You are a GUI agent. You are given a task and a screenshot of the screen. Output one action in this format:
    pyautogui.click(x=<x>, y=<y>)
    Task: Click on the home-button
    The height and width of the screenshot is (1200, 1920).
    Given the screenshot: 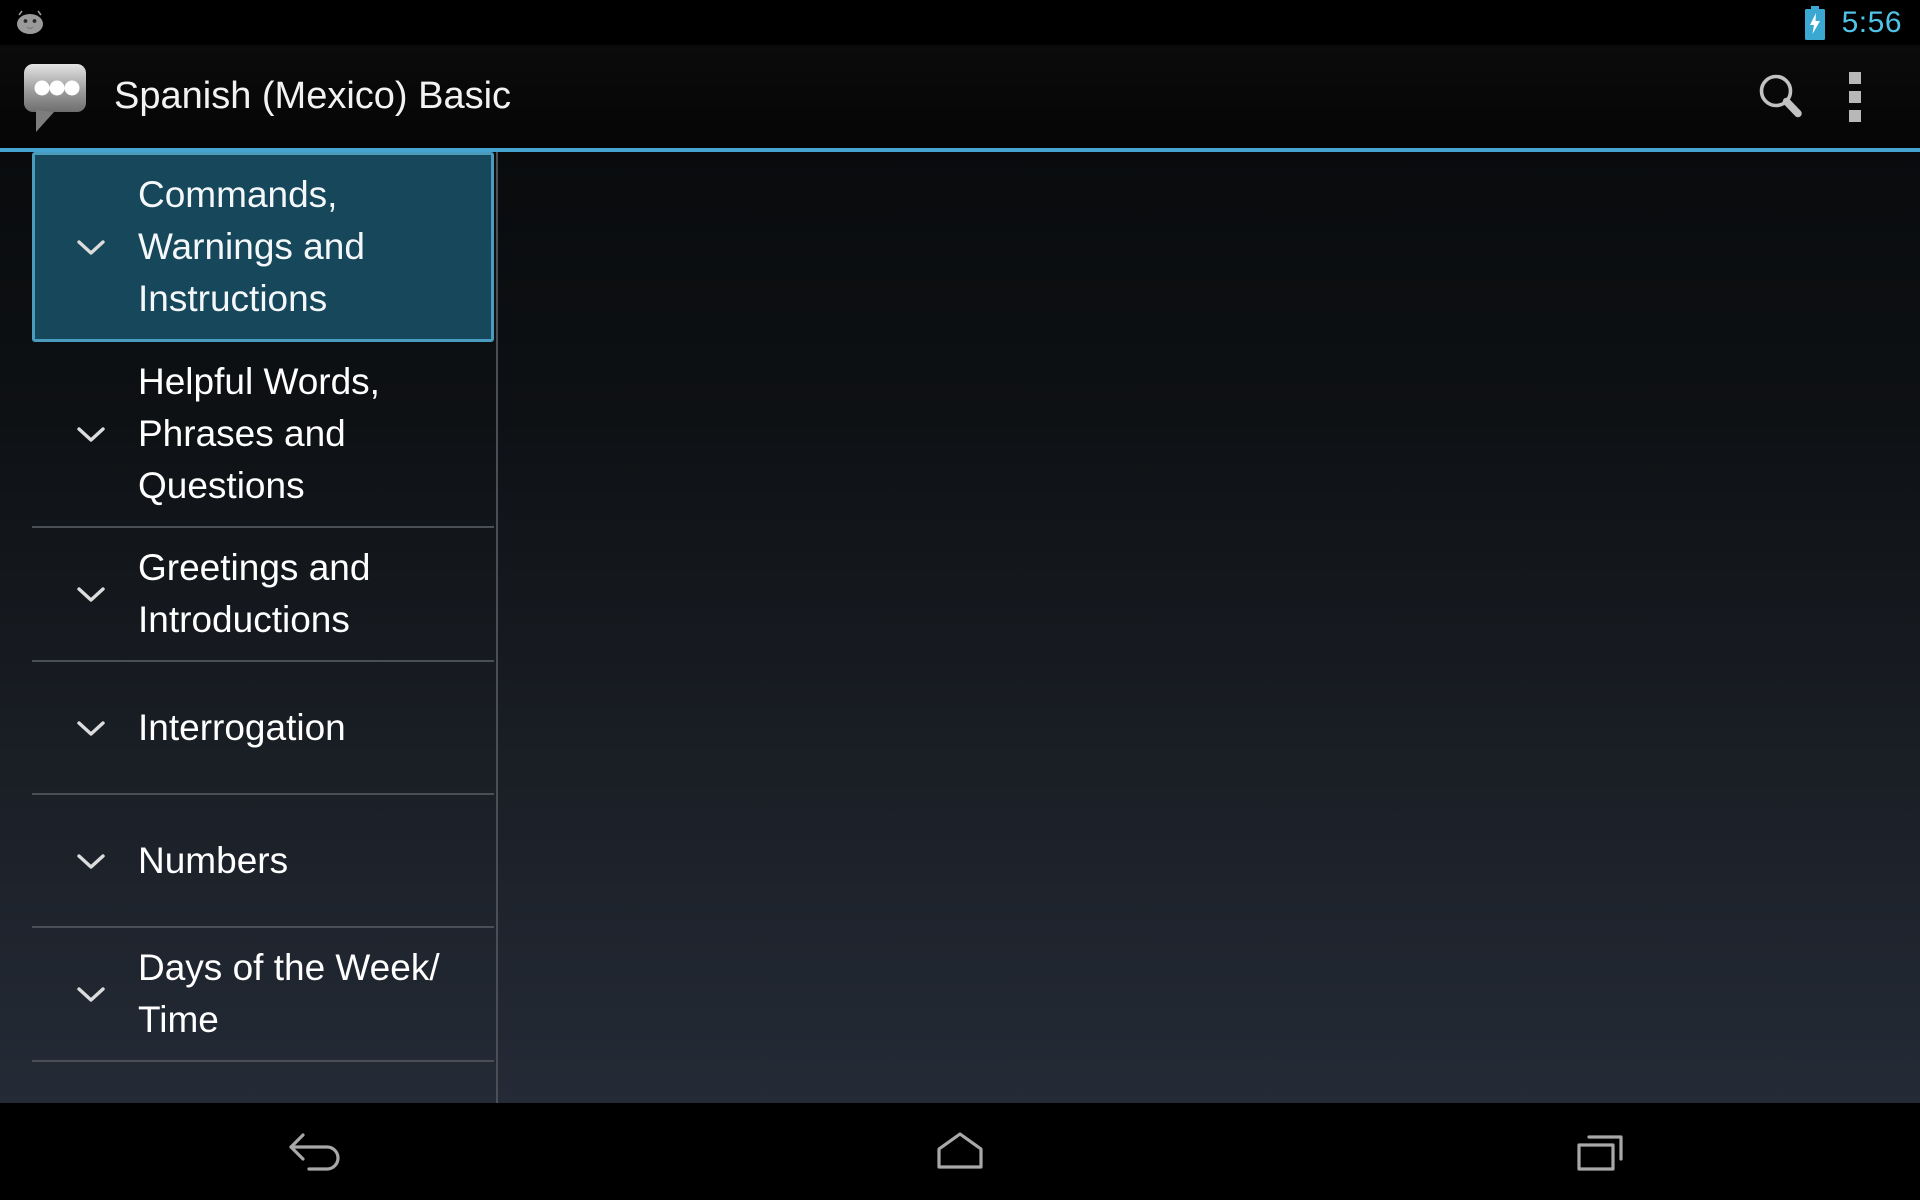 What is the action you would take?
    pyautogui.click(x=960, y=1151)
    